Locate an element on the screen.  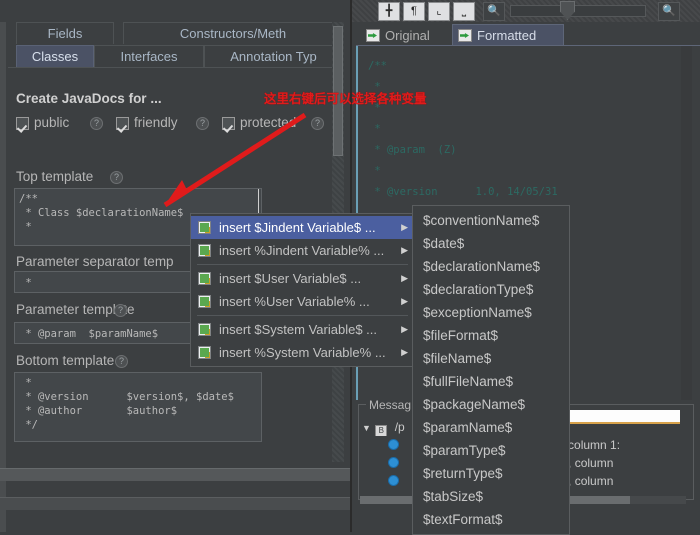
submenu-item: $date$ is located at coordinates (491, 243).